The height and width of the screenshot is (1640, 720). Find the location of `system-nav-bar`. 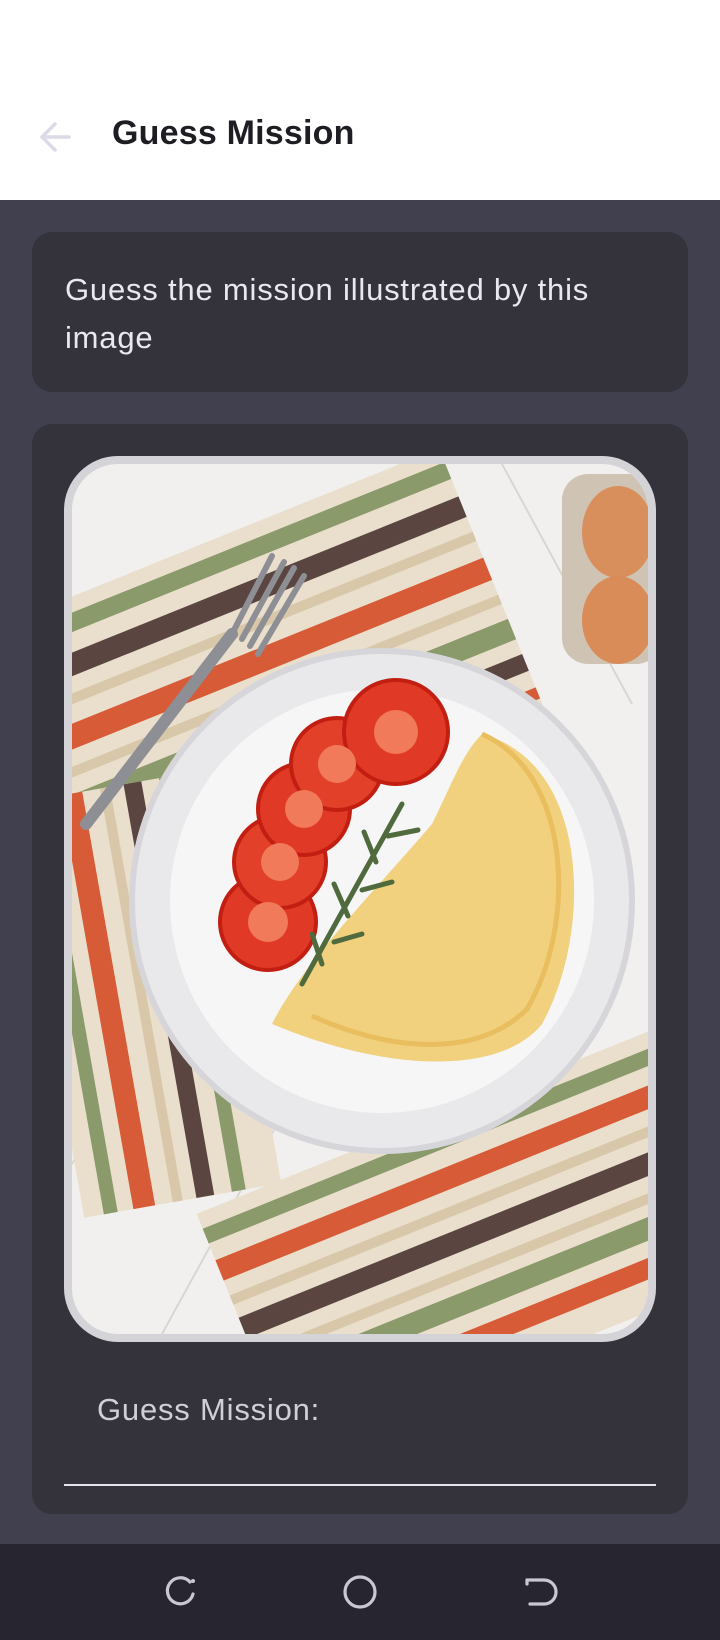

system-nav-bar is located at coordinates (360, 1592).